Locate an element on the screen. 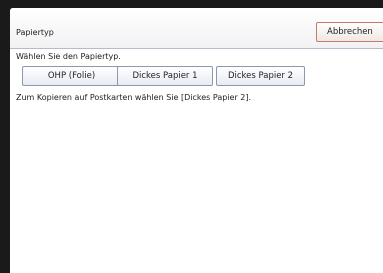 Image resolution: width=383 pixels, height=273 pixels. cancel-button: Abbrechen is located at coordinates (349, 32).